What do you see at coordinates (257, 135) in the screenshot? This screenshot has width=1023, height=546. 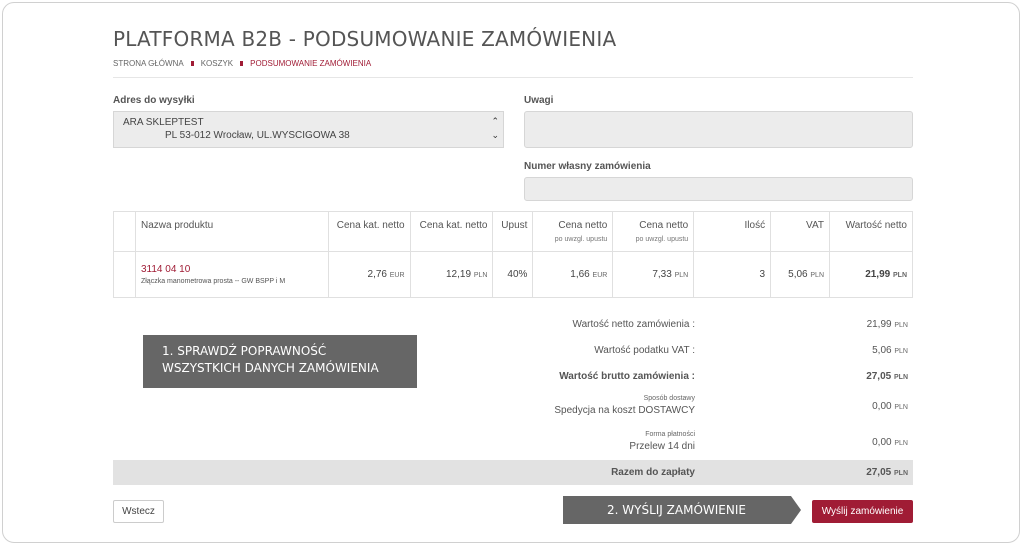 I see `address-line-2: PL 53-012 Wrocław, UL.WYSCIGOWA 38` at bounding box center [257, 135].